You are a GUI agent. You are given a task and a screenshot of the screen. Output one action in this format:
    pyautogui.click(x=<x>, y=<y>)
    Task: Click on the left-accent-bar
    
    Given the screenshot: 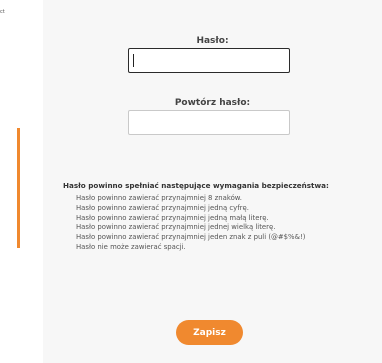 What is the action you would take?
    pyautogui.click(x=18, y=188)
    